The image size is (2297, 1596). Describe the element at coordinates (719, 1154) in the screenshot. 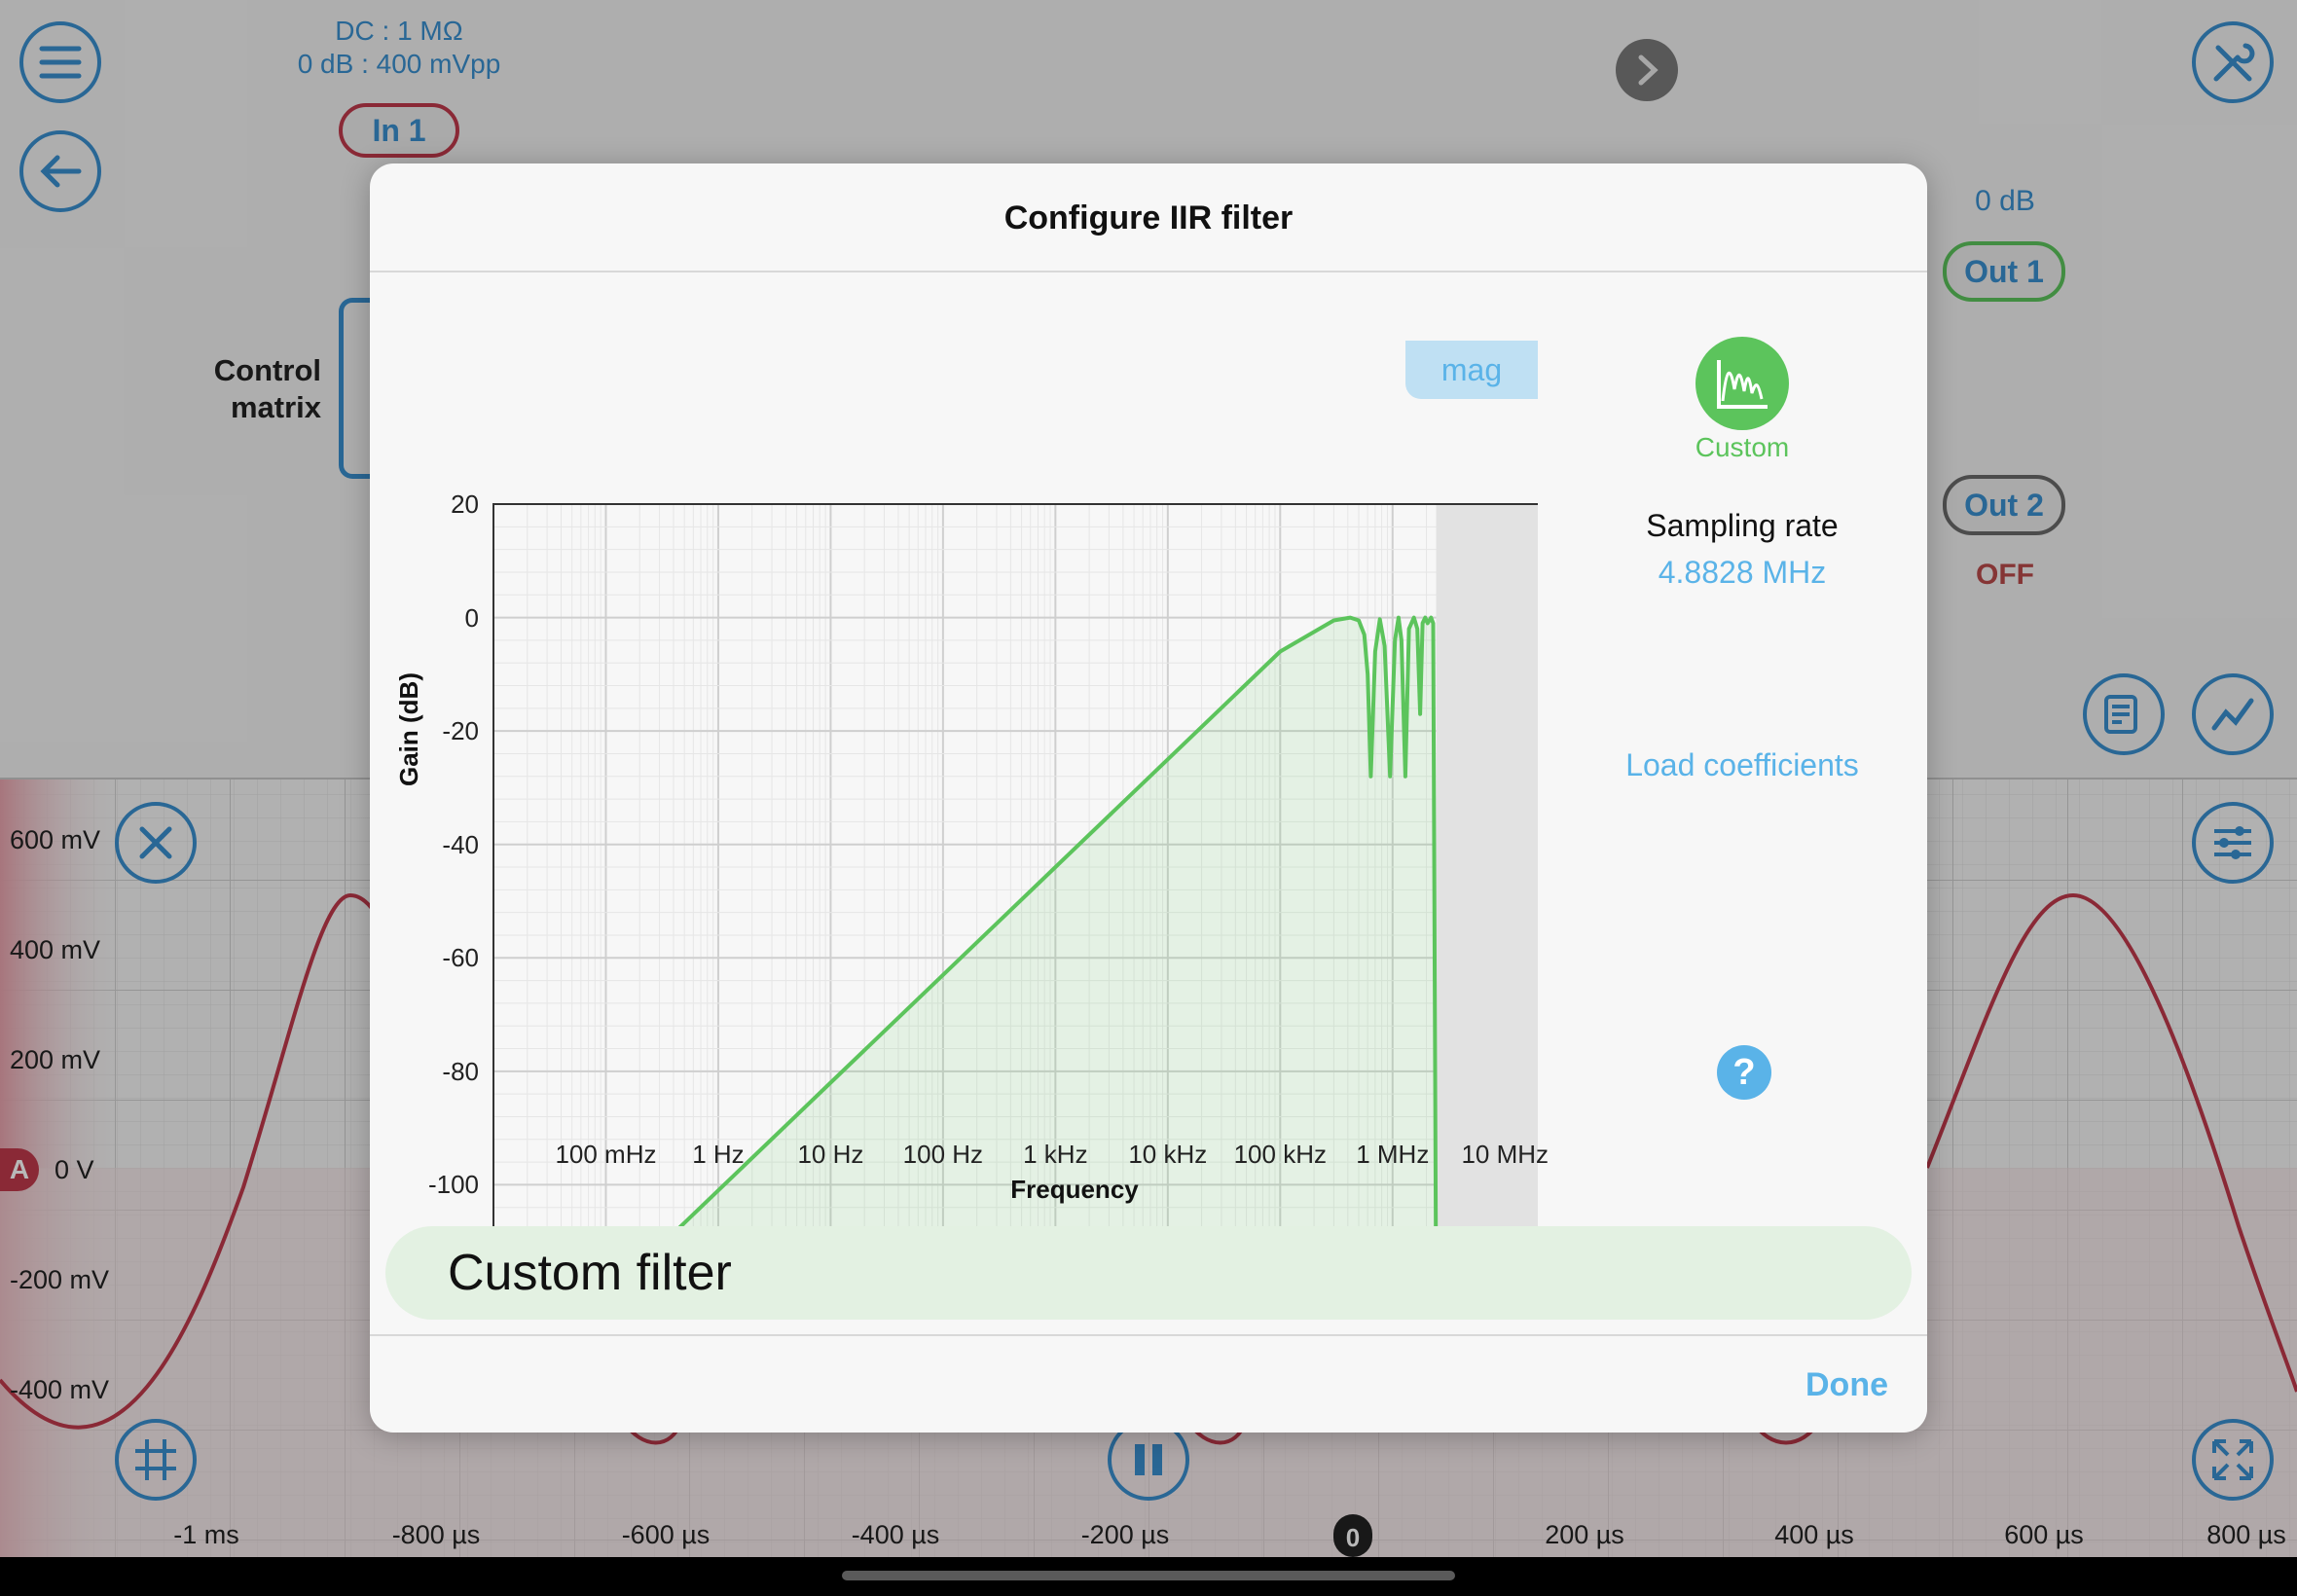

I see `x-tick-label: 1 Hz` at that location.